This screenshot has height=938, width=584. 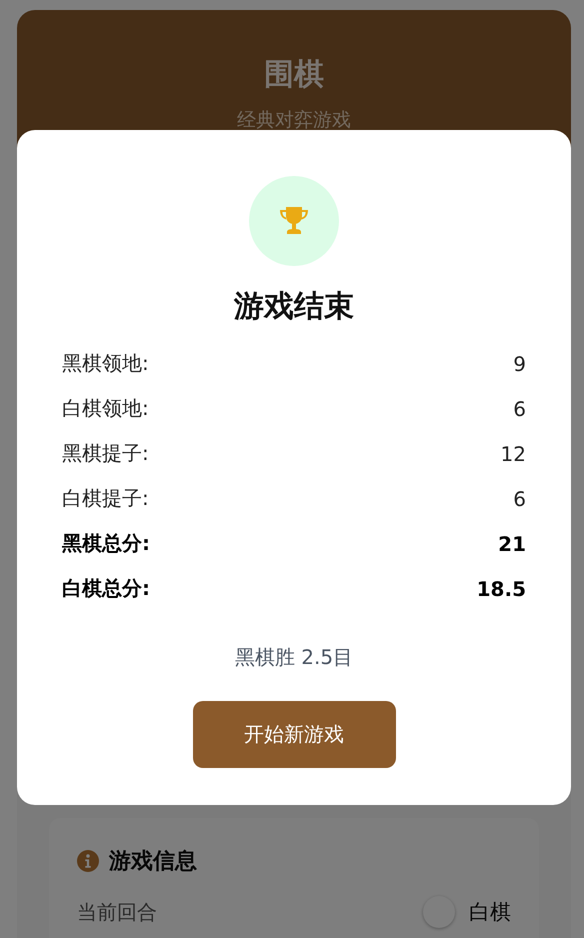 What do you see at coordinates (490, 912) in the screenshot?
I see `turn-value: 白棋` at bounding box center [490, 912].